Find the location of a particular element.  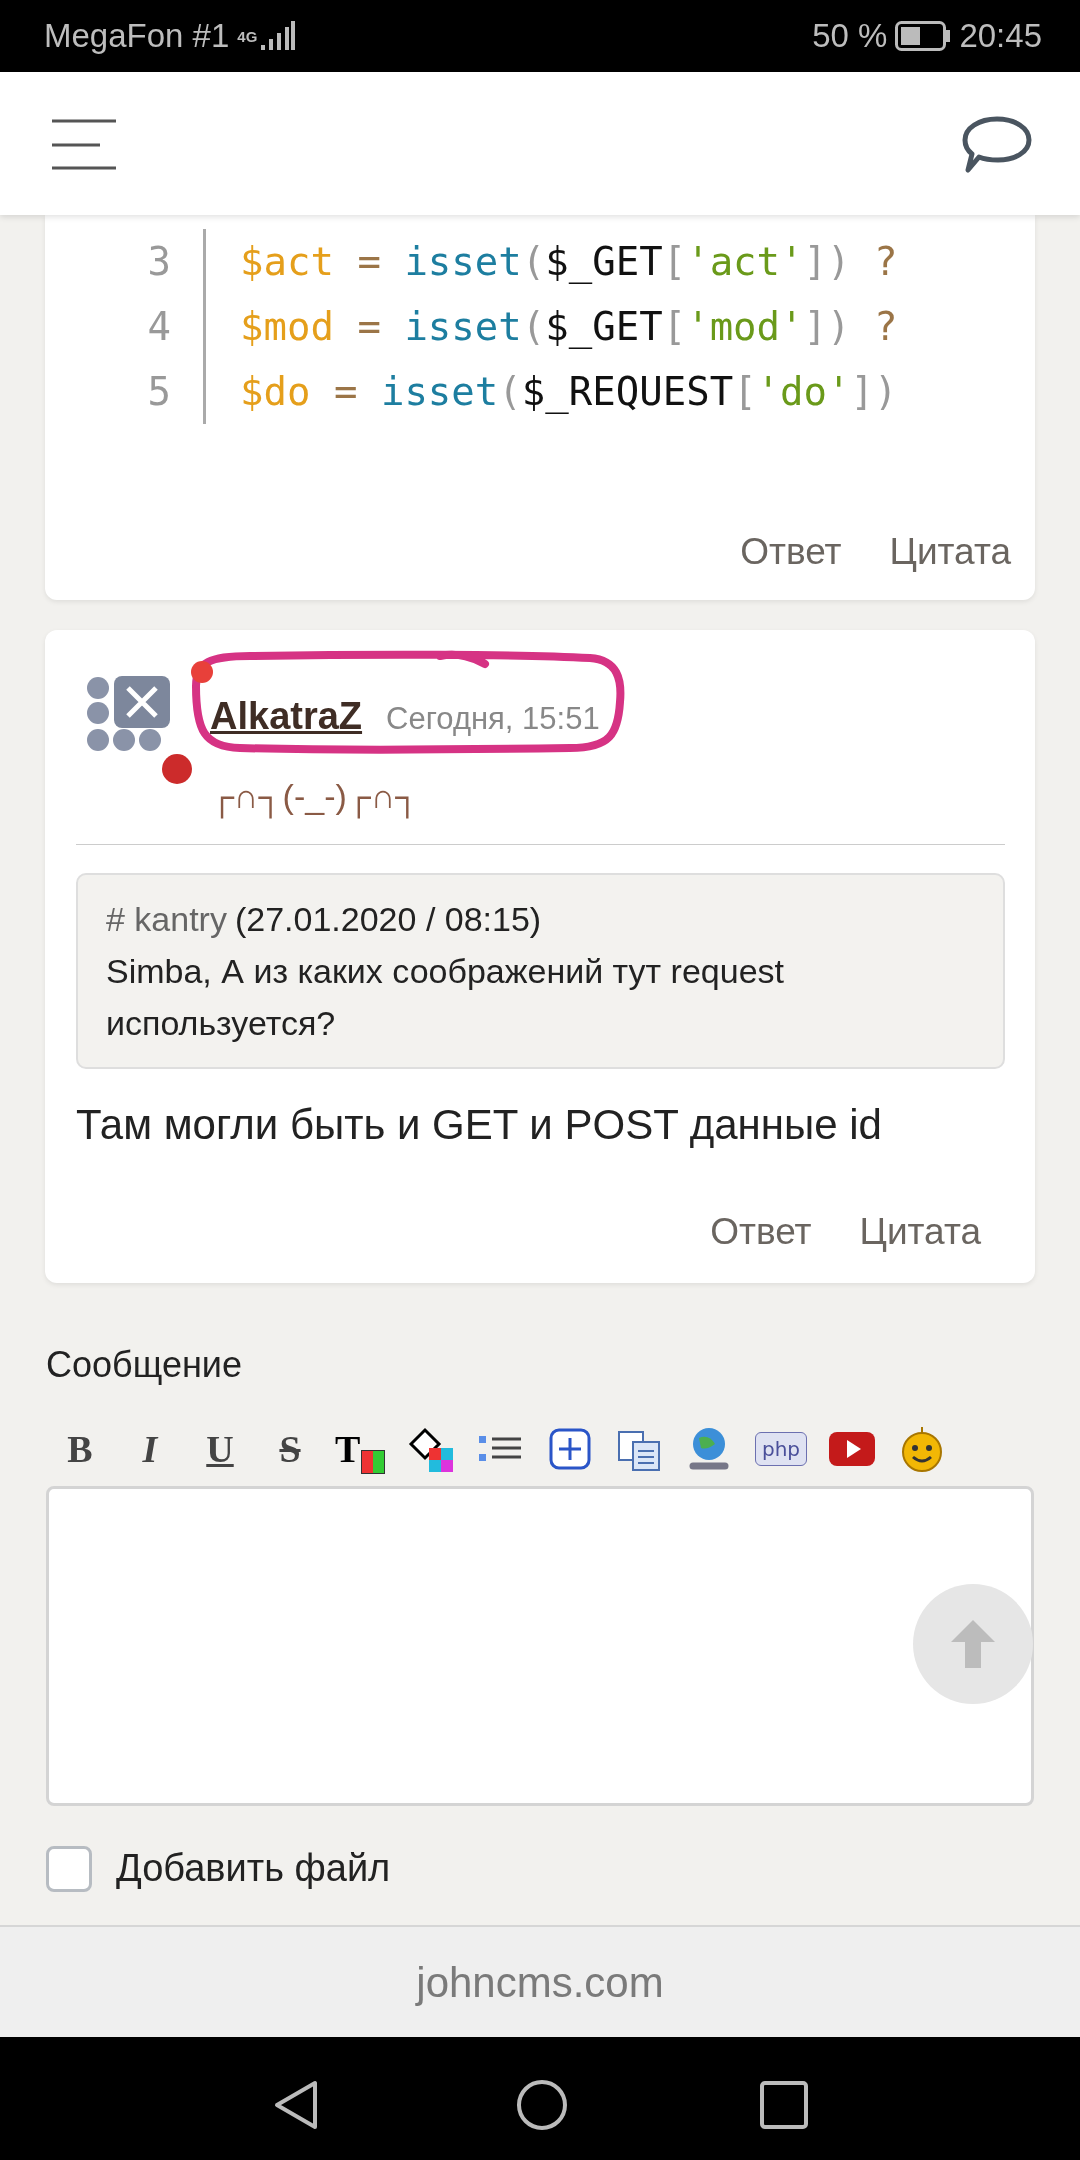

user-status: ┌∩┐(-_-)┌∩┐ is located at coordinates (405, 796).